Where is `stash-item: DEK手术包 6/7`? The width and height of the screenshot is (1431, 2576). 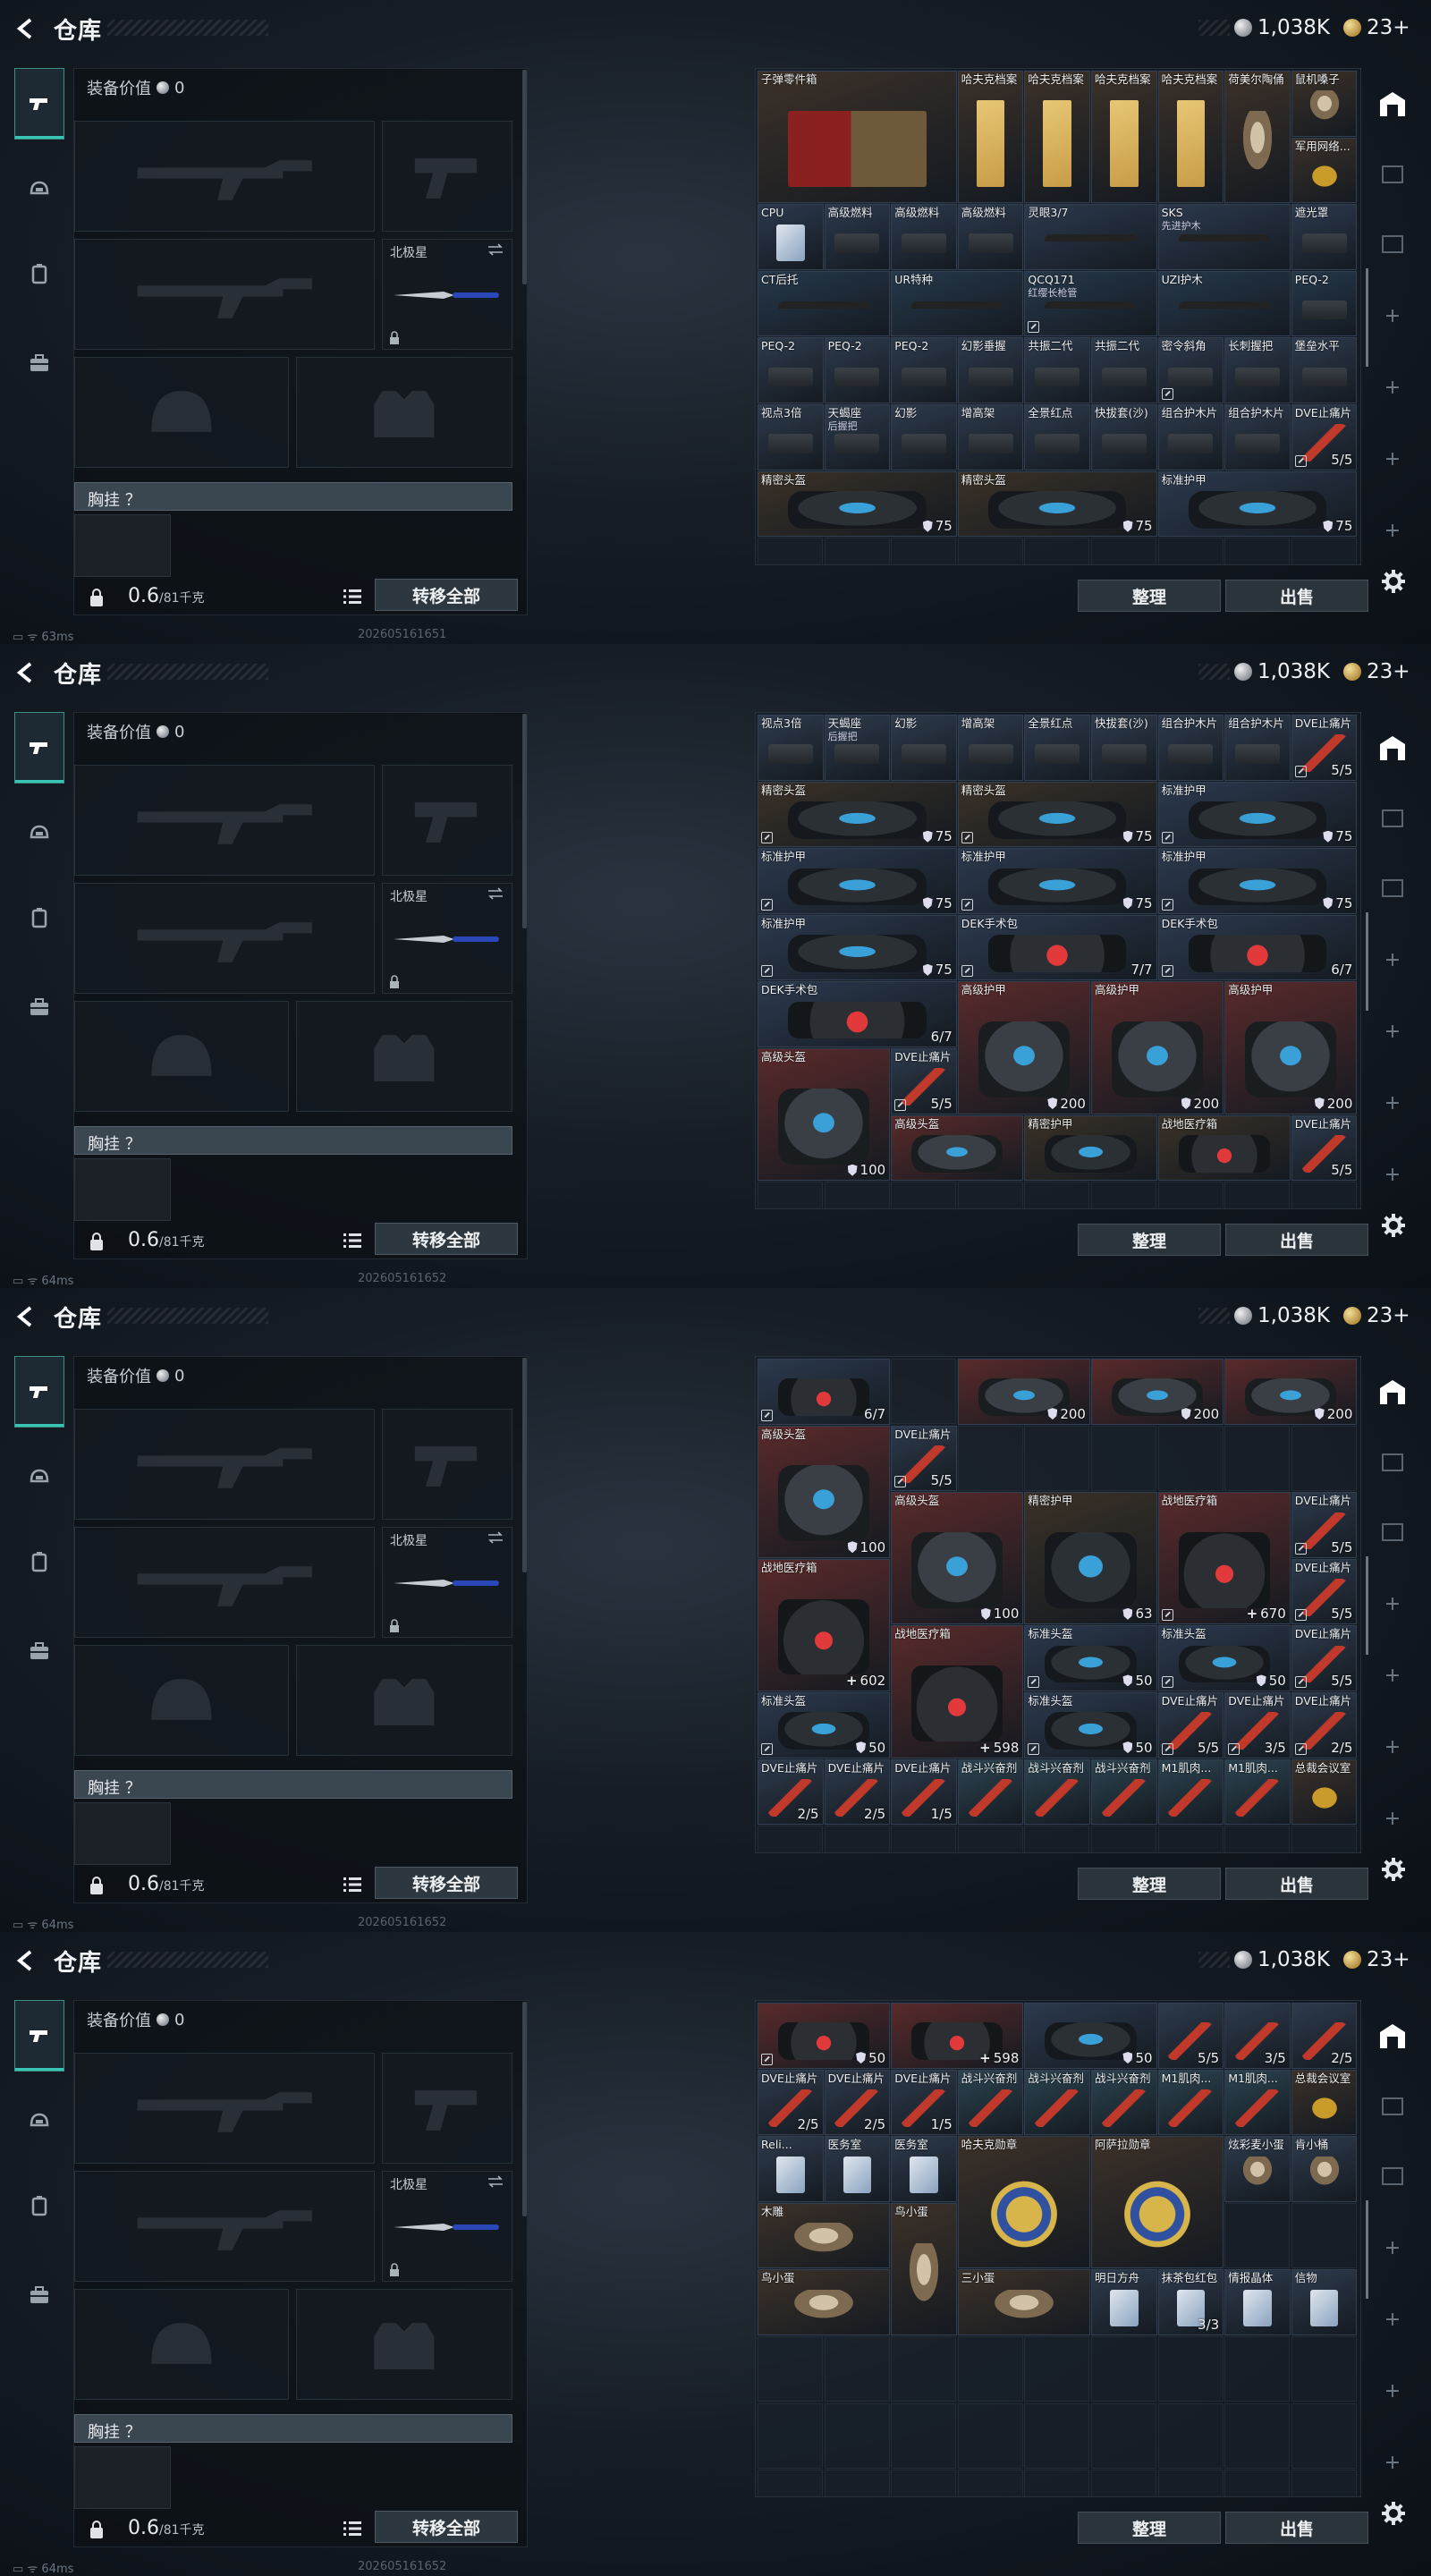 stash-item: DEK手术包 6/7 is located at coordinates (1258, 947).